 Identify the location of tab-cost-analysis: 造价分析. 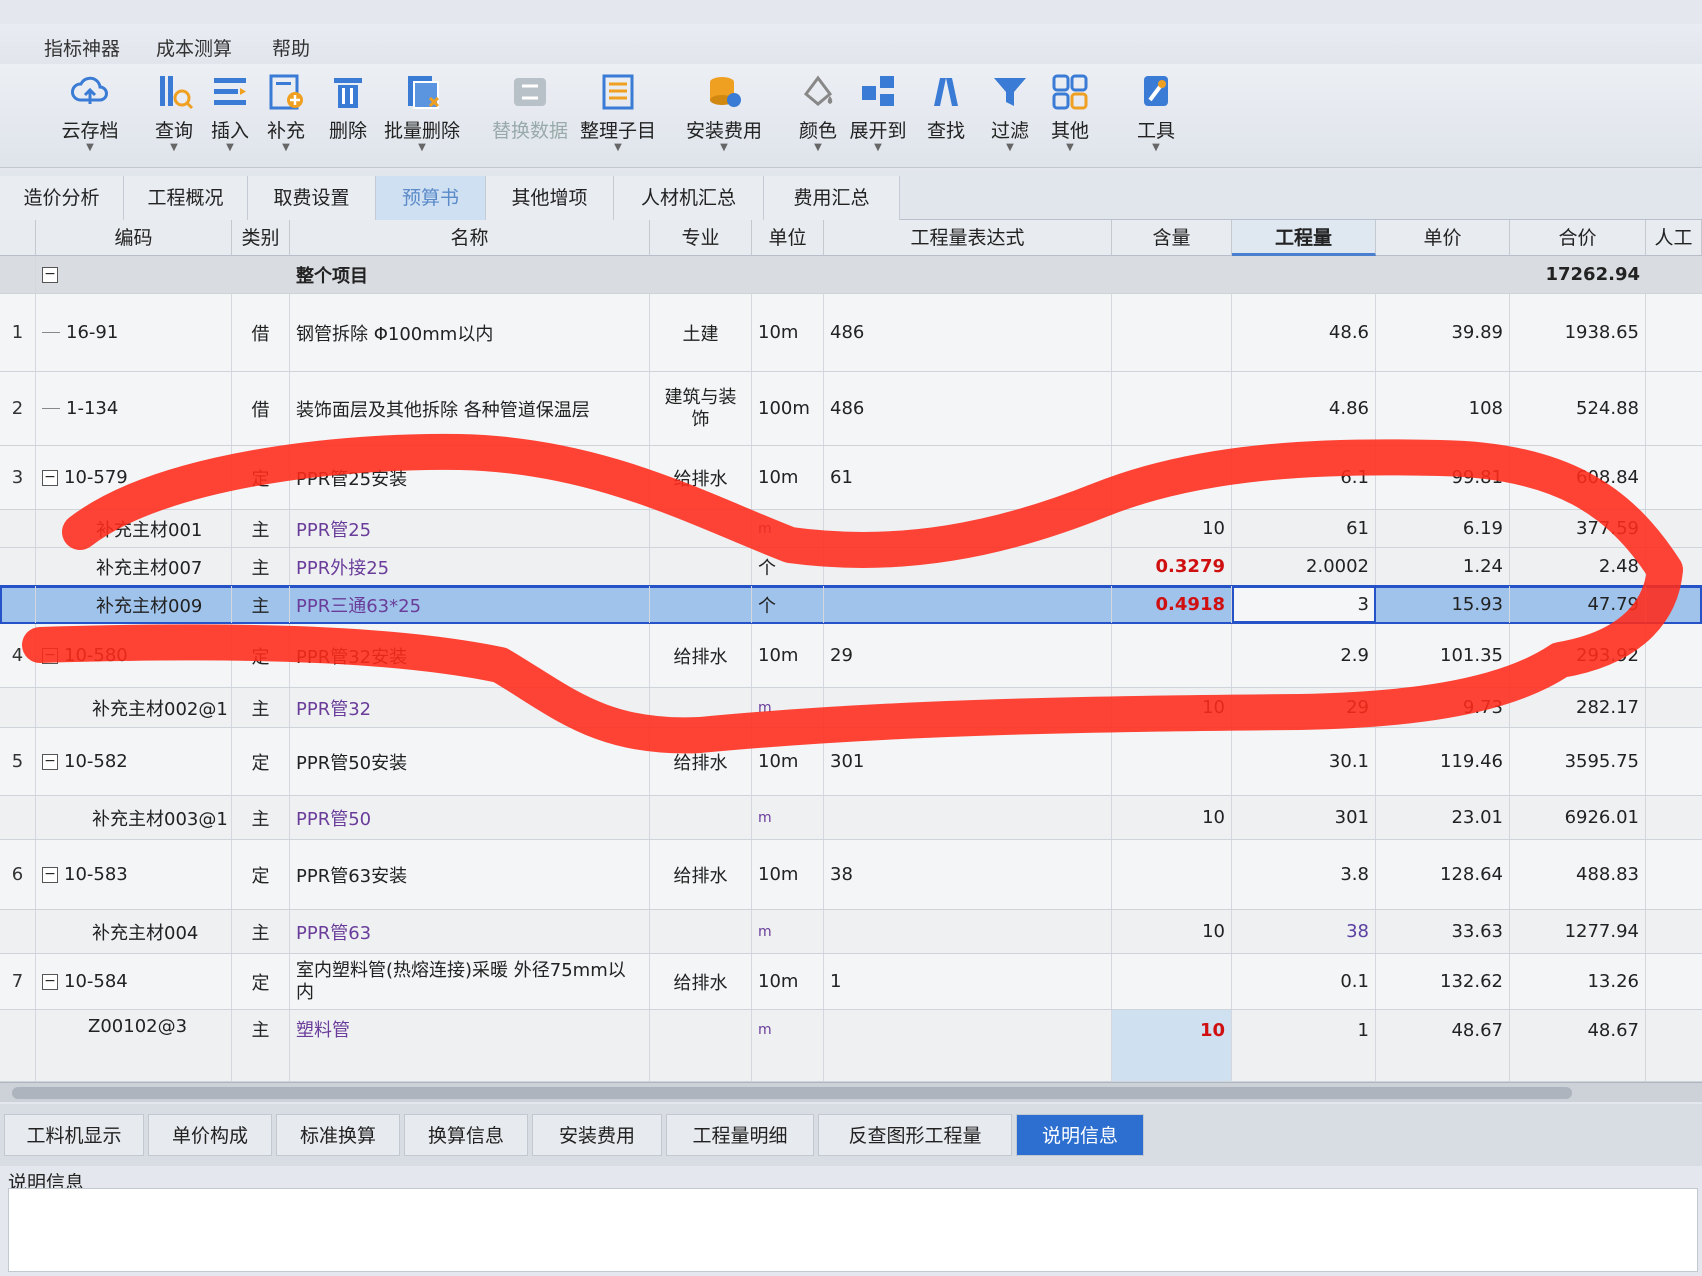
(62, 198).